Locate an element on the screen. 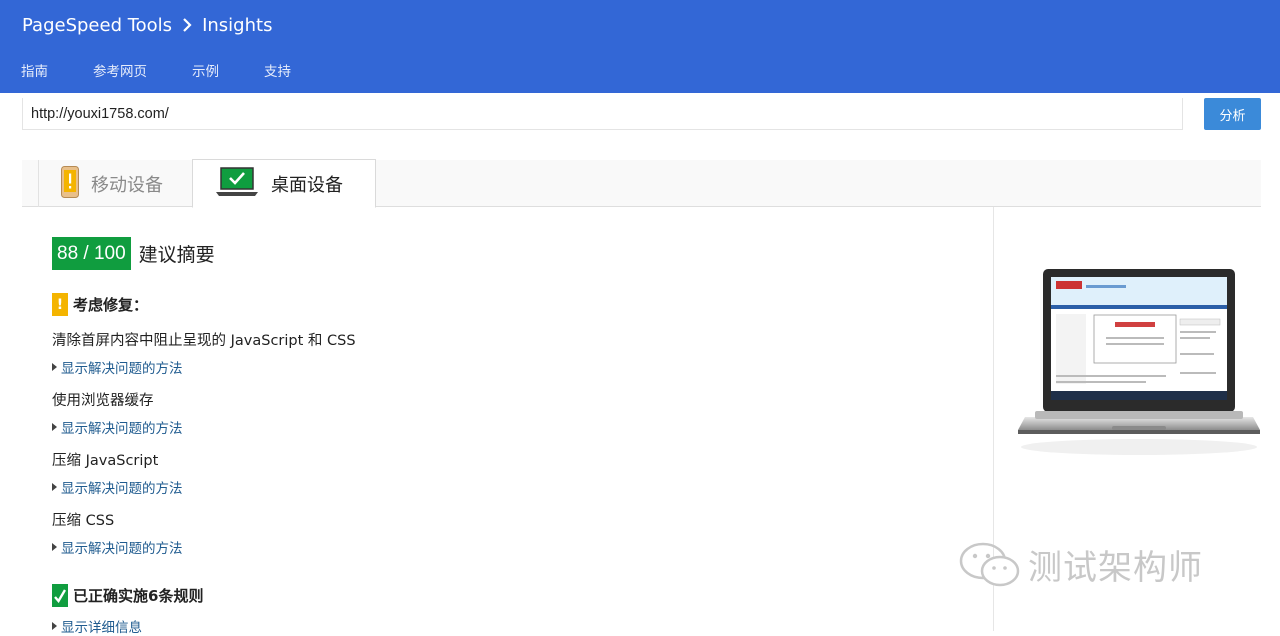  warning-icon: ! is located at coordinates (60, 304).